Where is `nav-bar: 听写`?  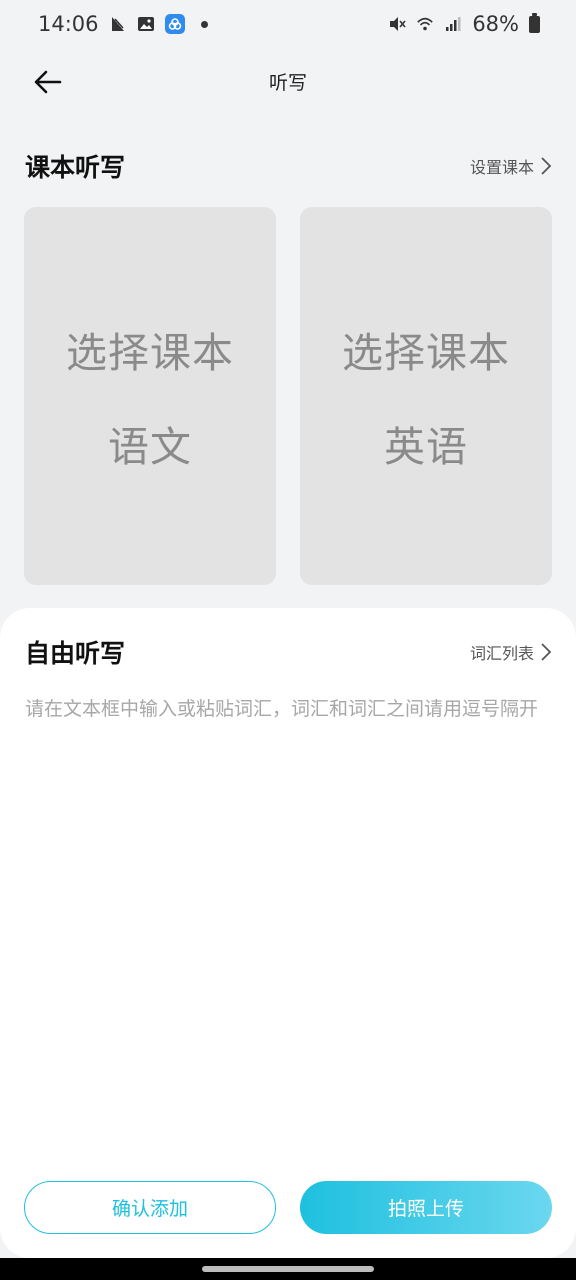
nav-bar: 听写 is located at coordinates (288, 81).